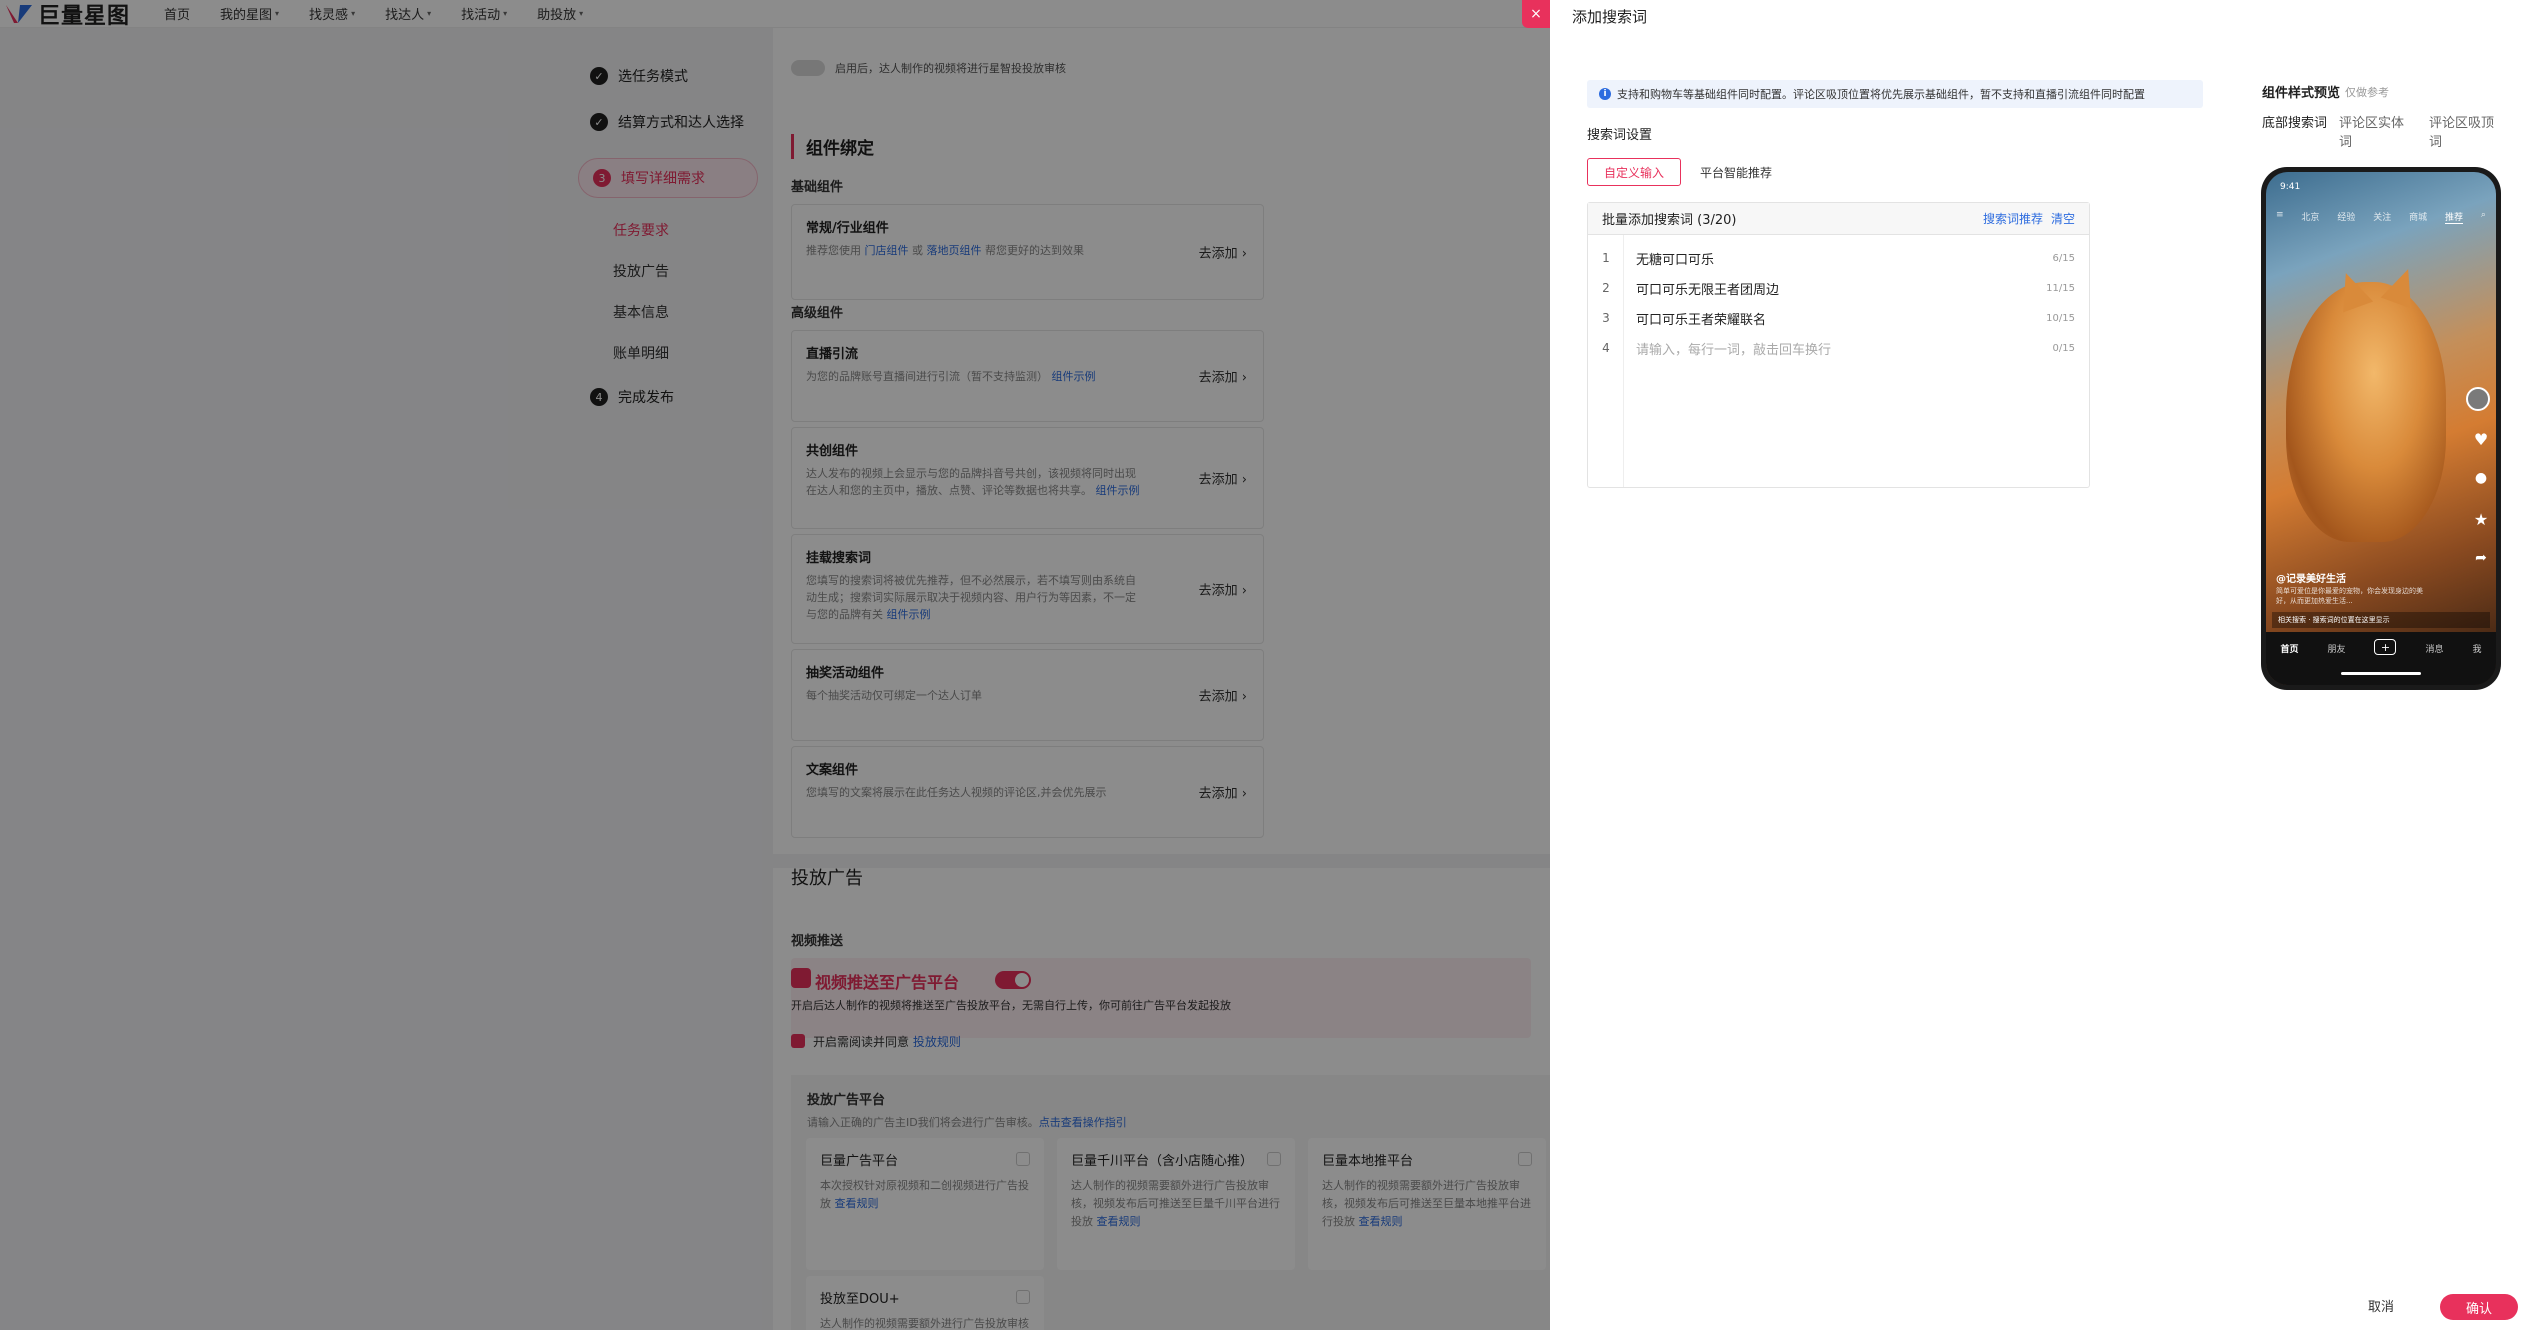 This screenshot has width=2535, height=1330. What do you see at coordinates (2479, 1307) in the screenshot?
I see `confirm-button: 确认` at bounding box center [2479, 1307].